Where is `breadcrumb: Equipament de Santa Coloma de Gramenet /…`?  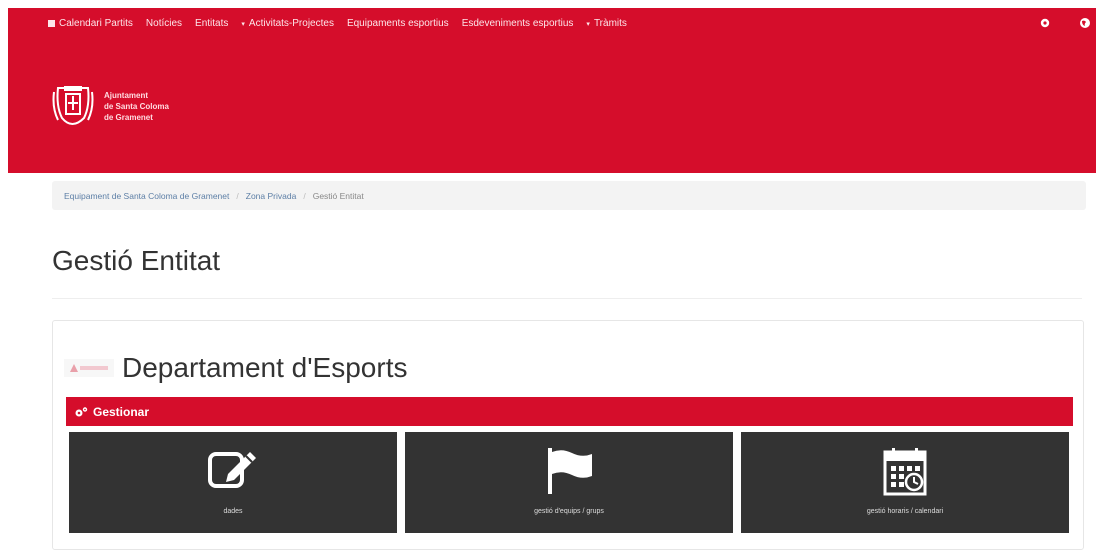
breadcrumb: Equipament de Santa Coloma de Gramenet /… is located at coordinates (569, 195).